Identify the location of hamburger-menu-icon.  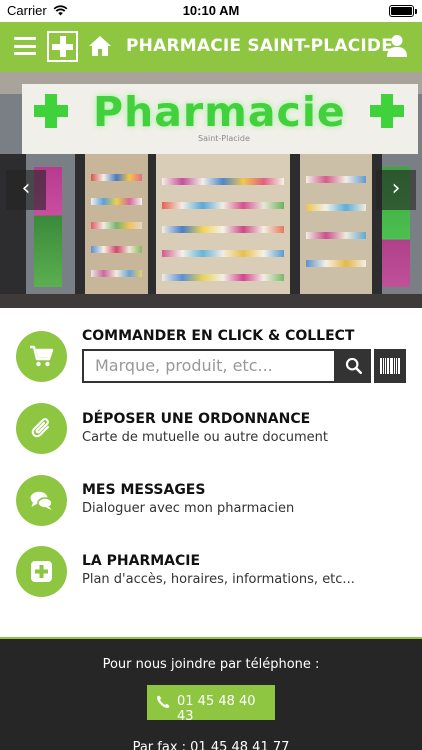
(25, 46).